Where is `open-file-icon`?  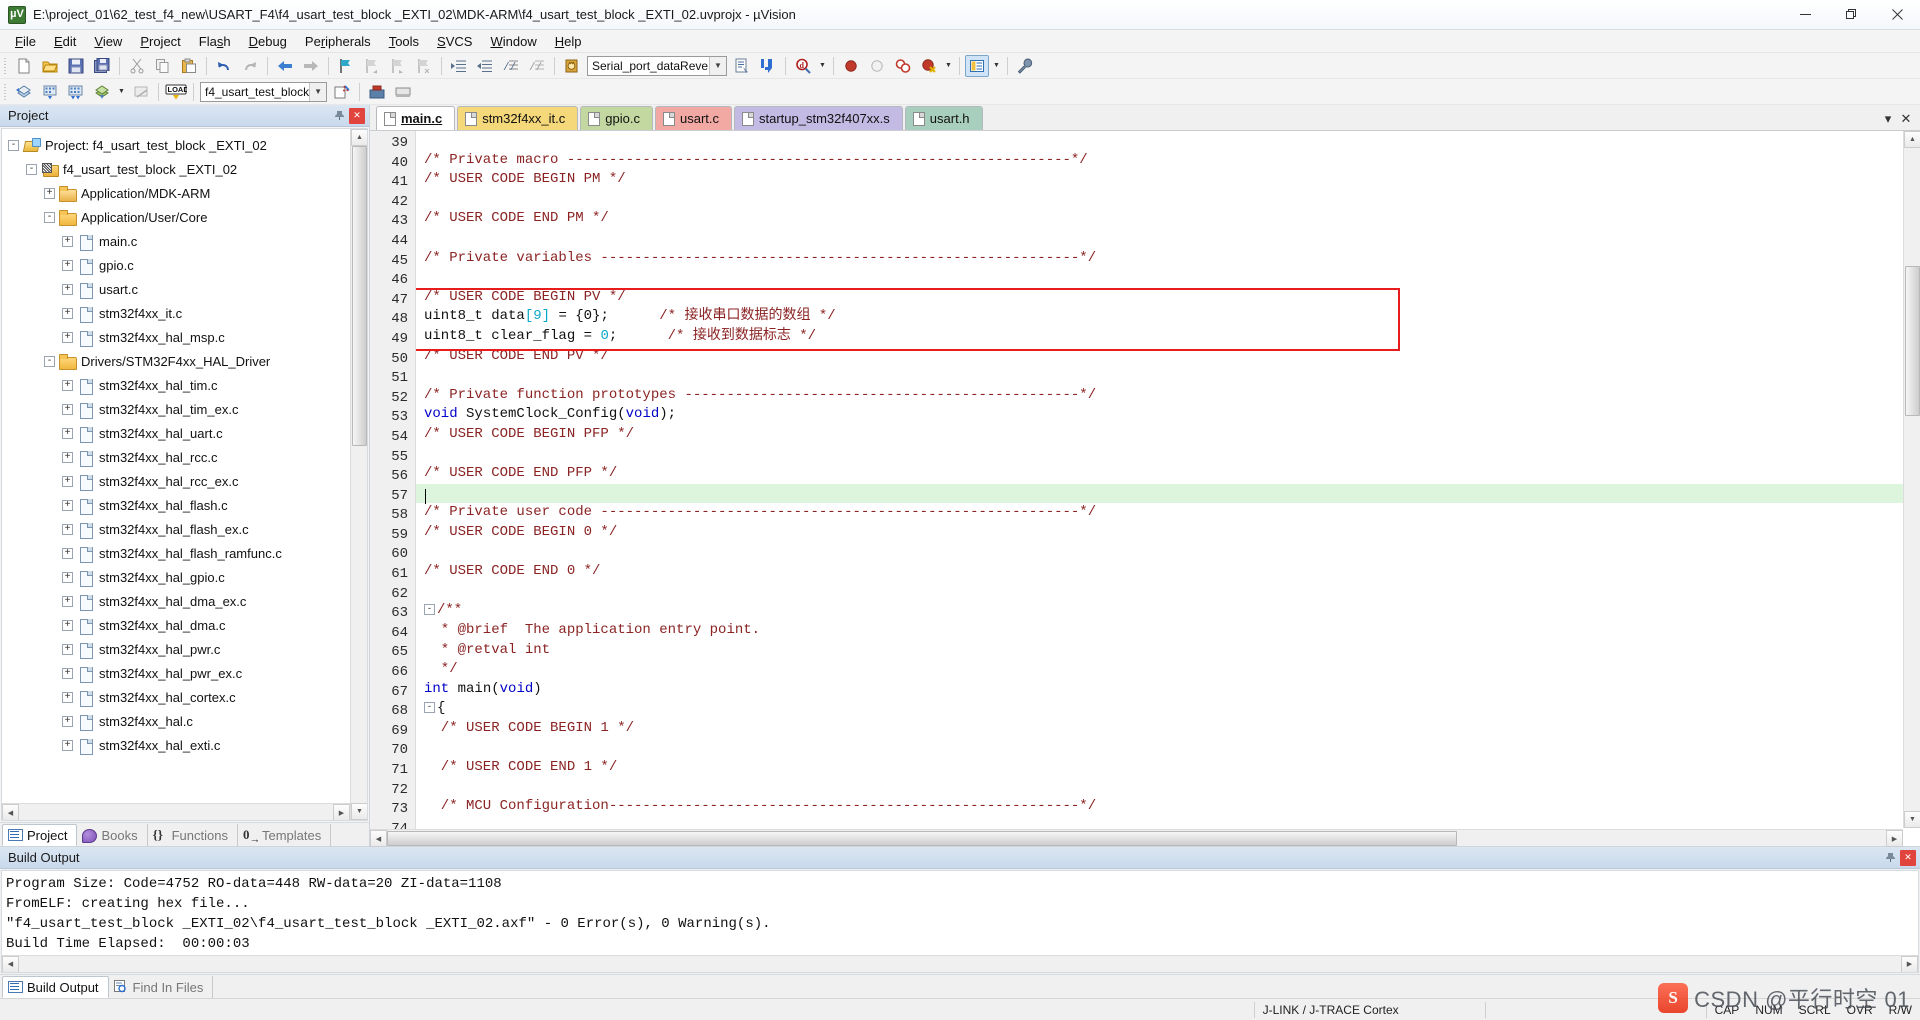
open-file-icon is located at coordinates (50, 66).